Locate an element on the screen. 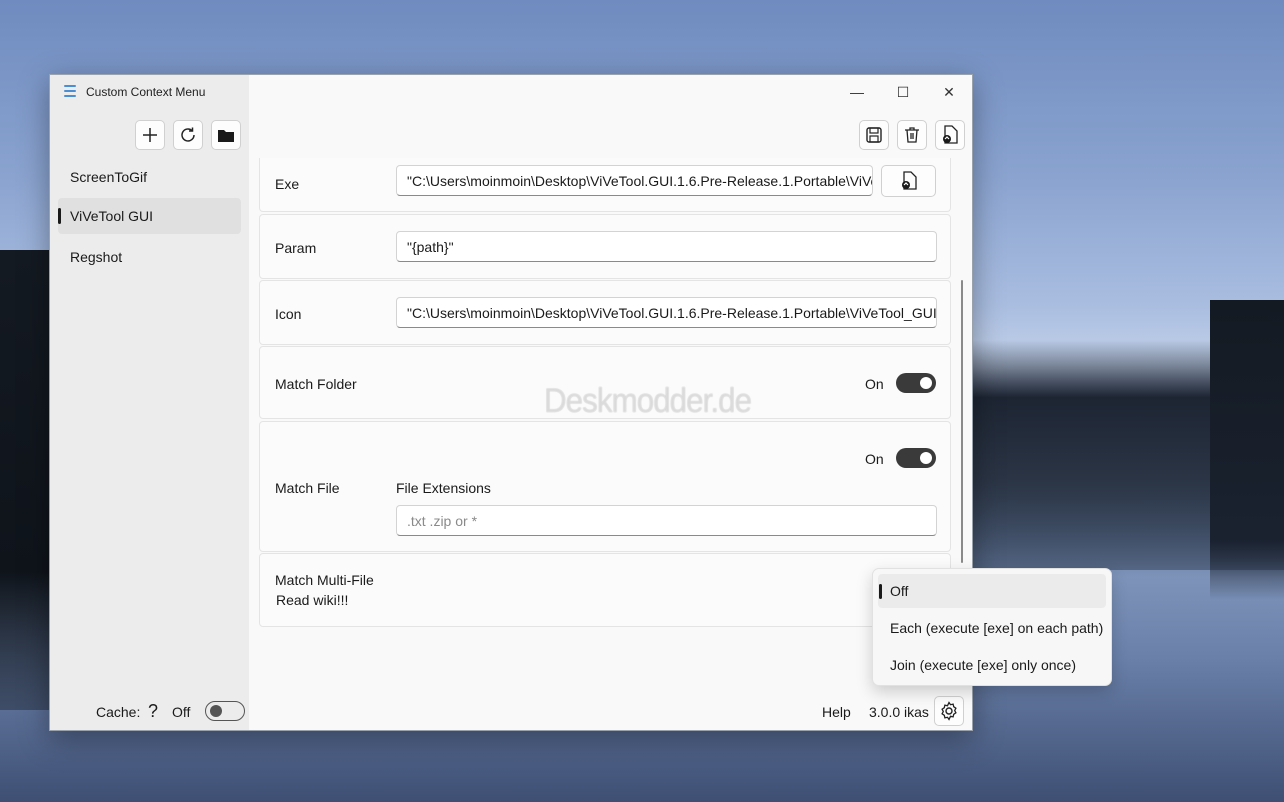 The width and height of the screenshot is (1284, 802). refresh-icon is located at coordinates (188, 134).